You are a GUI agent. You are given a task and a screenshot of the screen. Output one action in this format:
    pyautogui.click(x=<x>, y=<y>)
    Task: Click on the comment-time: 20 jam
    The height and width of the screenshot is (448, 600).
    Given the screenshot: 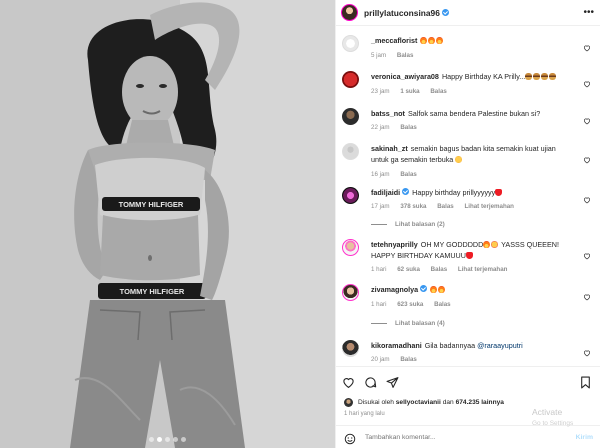 What is the action you would take?
    pyautogui.click(x=380, y=359)
    